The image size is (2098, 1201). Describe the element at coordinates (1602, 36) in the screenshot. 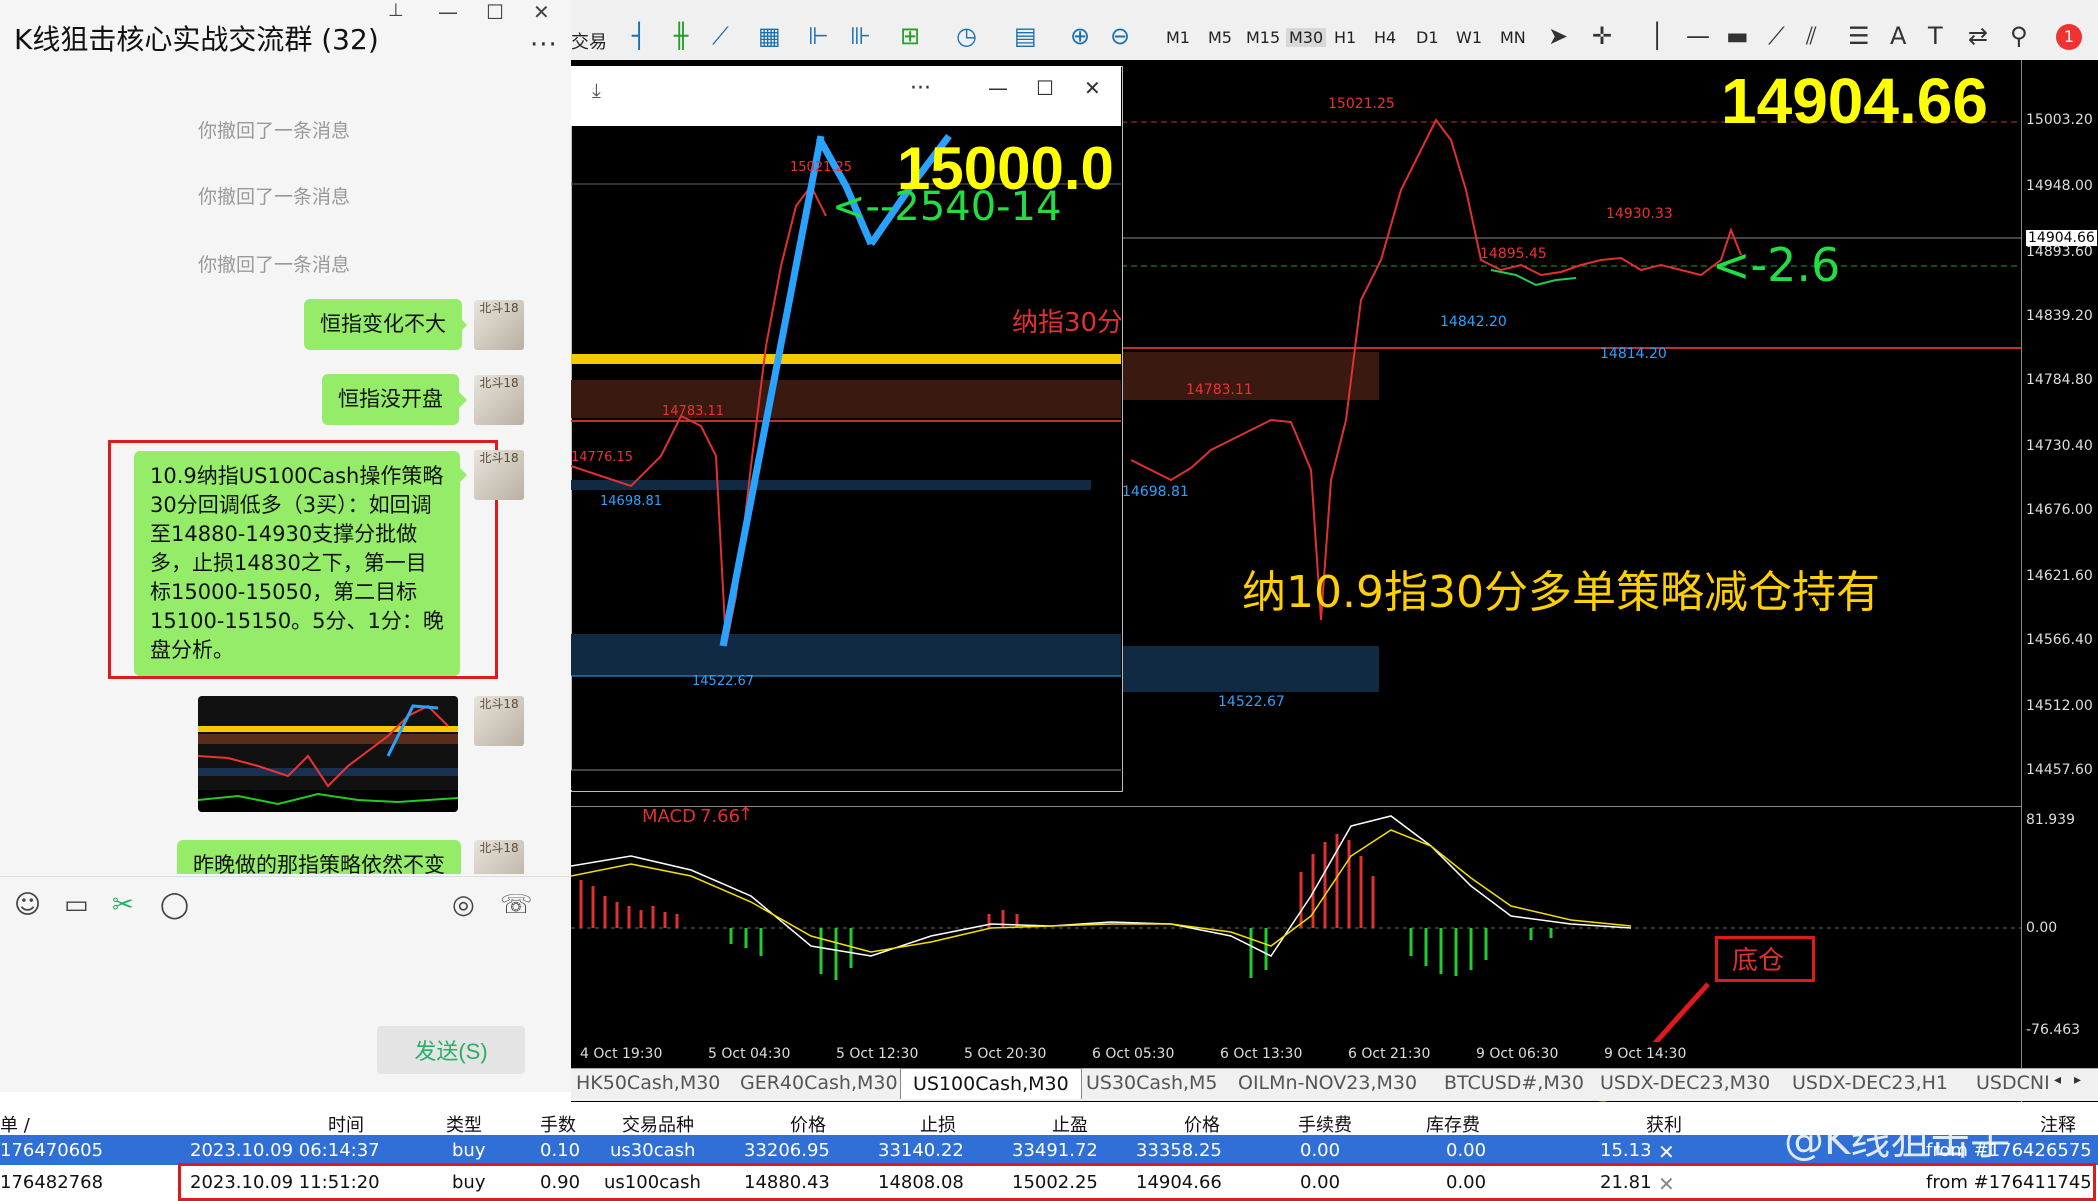

I see `crosshair-icon: ✛` at that location.